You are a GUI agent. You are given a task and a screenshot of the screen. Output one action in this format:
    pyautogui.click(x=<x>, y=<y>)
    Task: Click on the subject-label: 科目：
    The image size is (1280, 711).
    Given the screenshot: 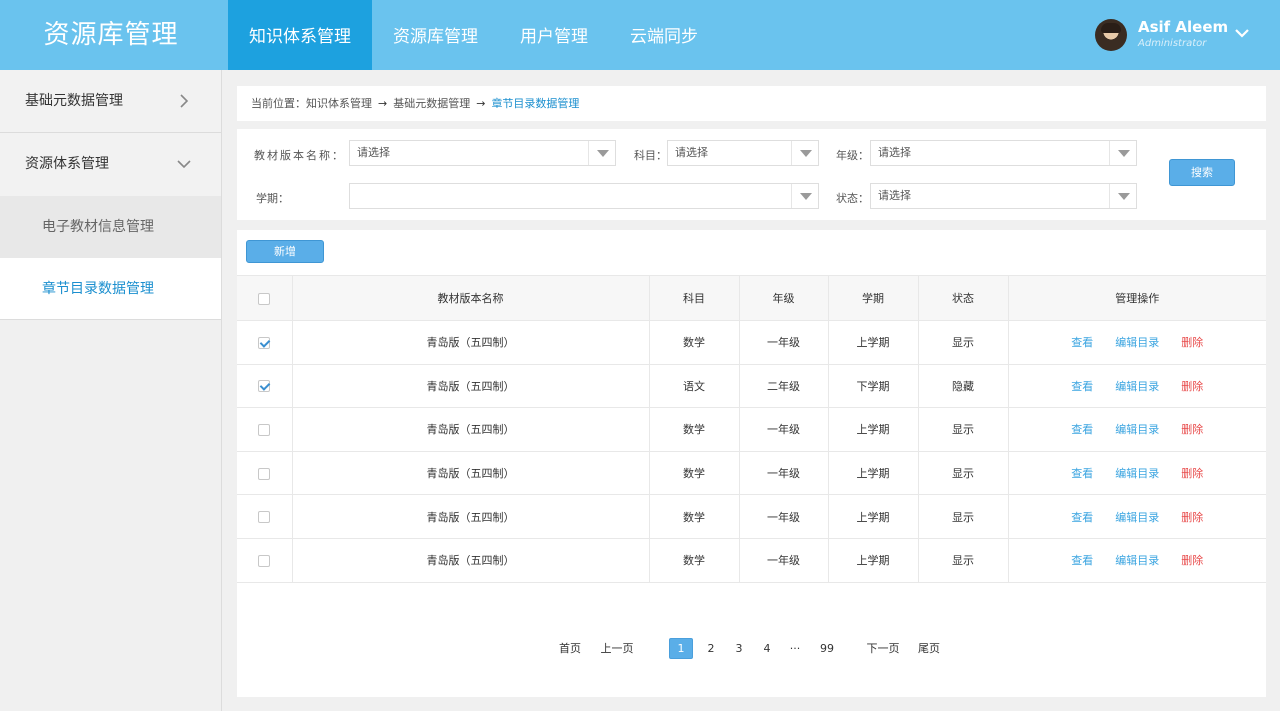 What is the action you would take?
    pyautogui.click(x=650, y=155)
    